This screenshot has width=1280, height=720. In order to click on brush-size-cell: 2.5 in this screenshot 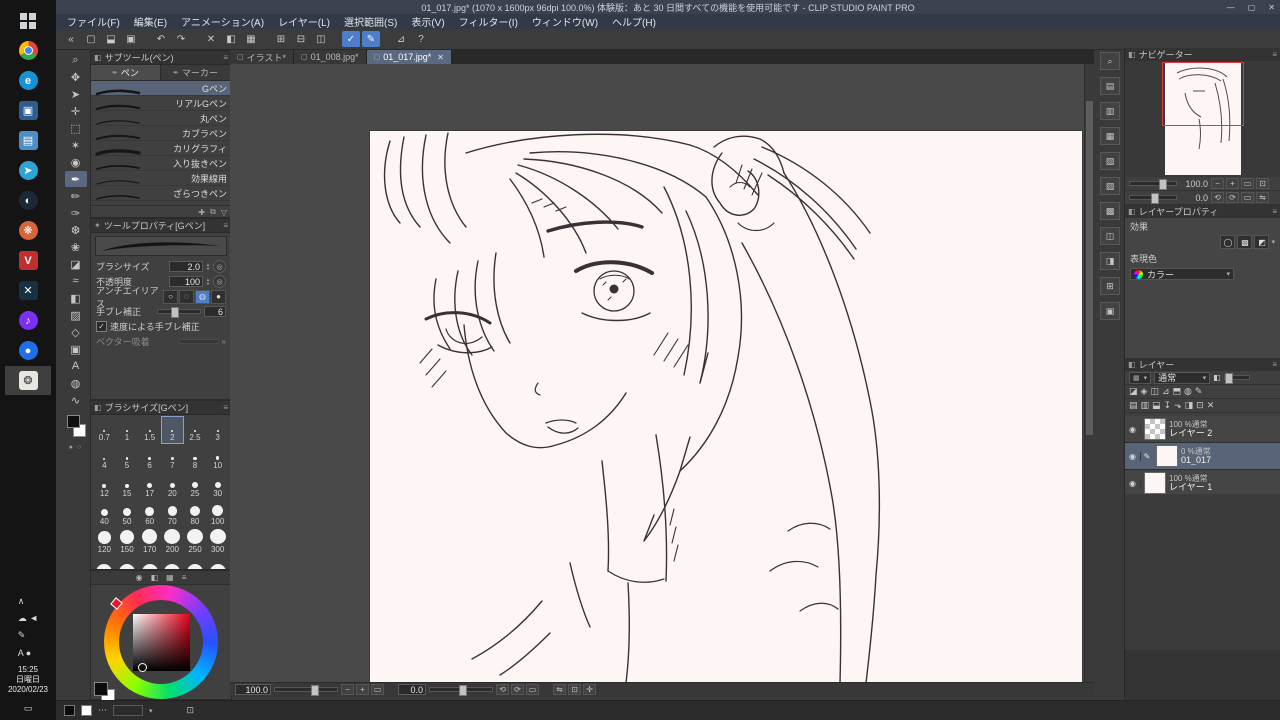, I will do `click(195, 430)`.